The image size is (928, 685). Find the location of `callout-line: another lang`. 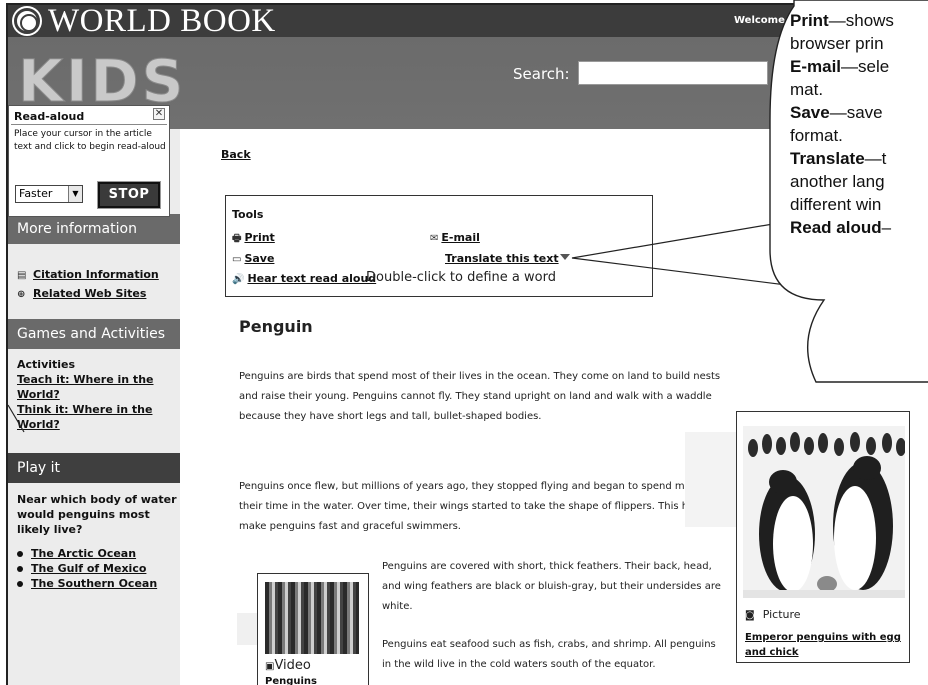

callout-line: another lang is located at coordinates (837, 181).